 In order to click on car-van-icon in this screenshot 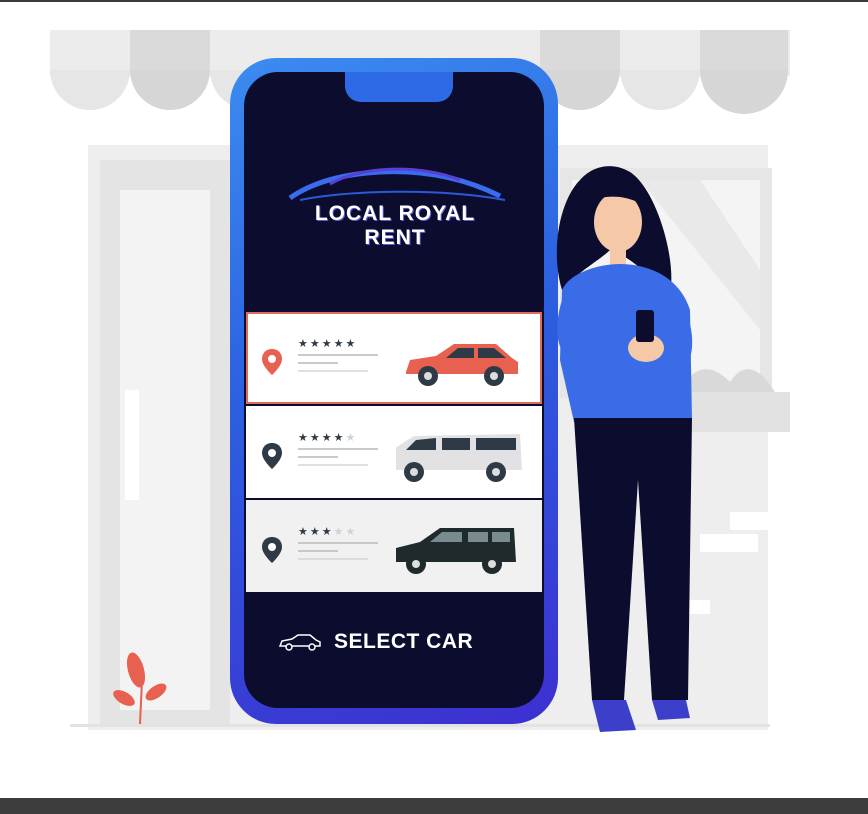, I will do `click(459, 458)`.